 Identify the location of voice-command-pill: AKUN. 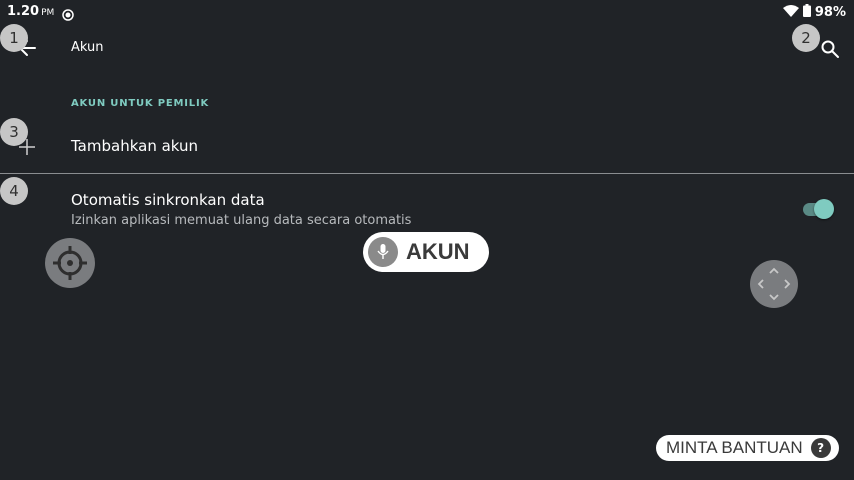
(426, 252).